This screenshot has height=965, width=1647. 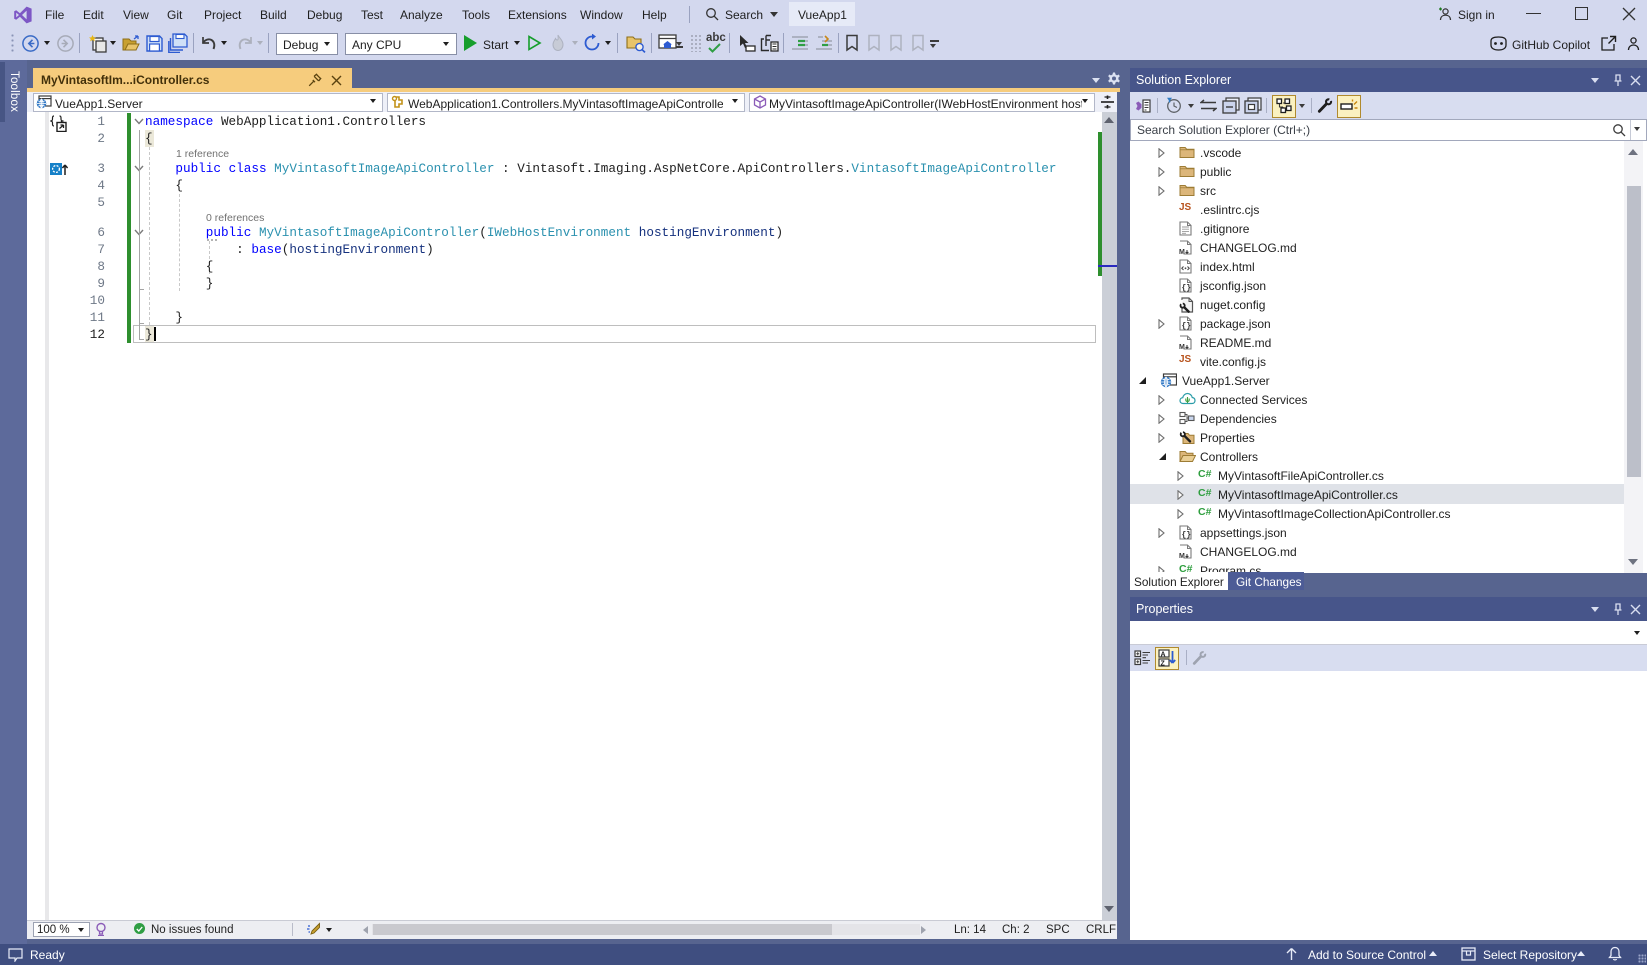 What do you see at coordinates (1163, 655) in the screenshot?
I see `svg-text: A` at bounding box center [1163, 655].